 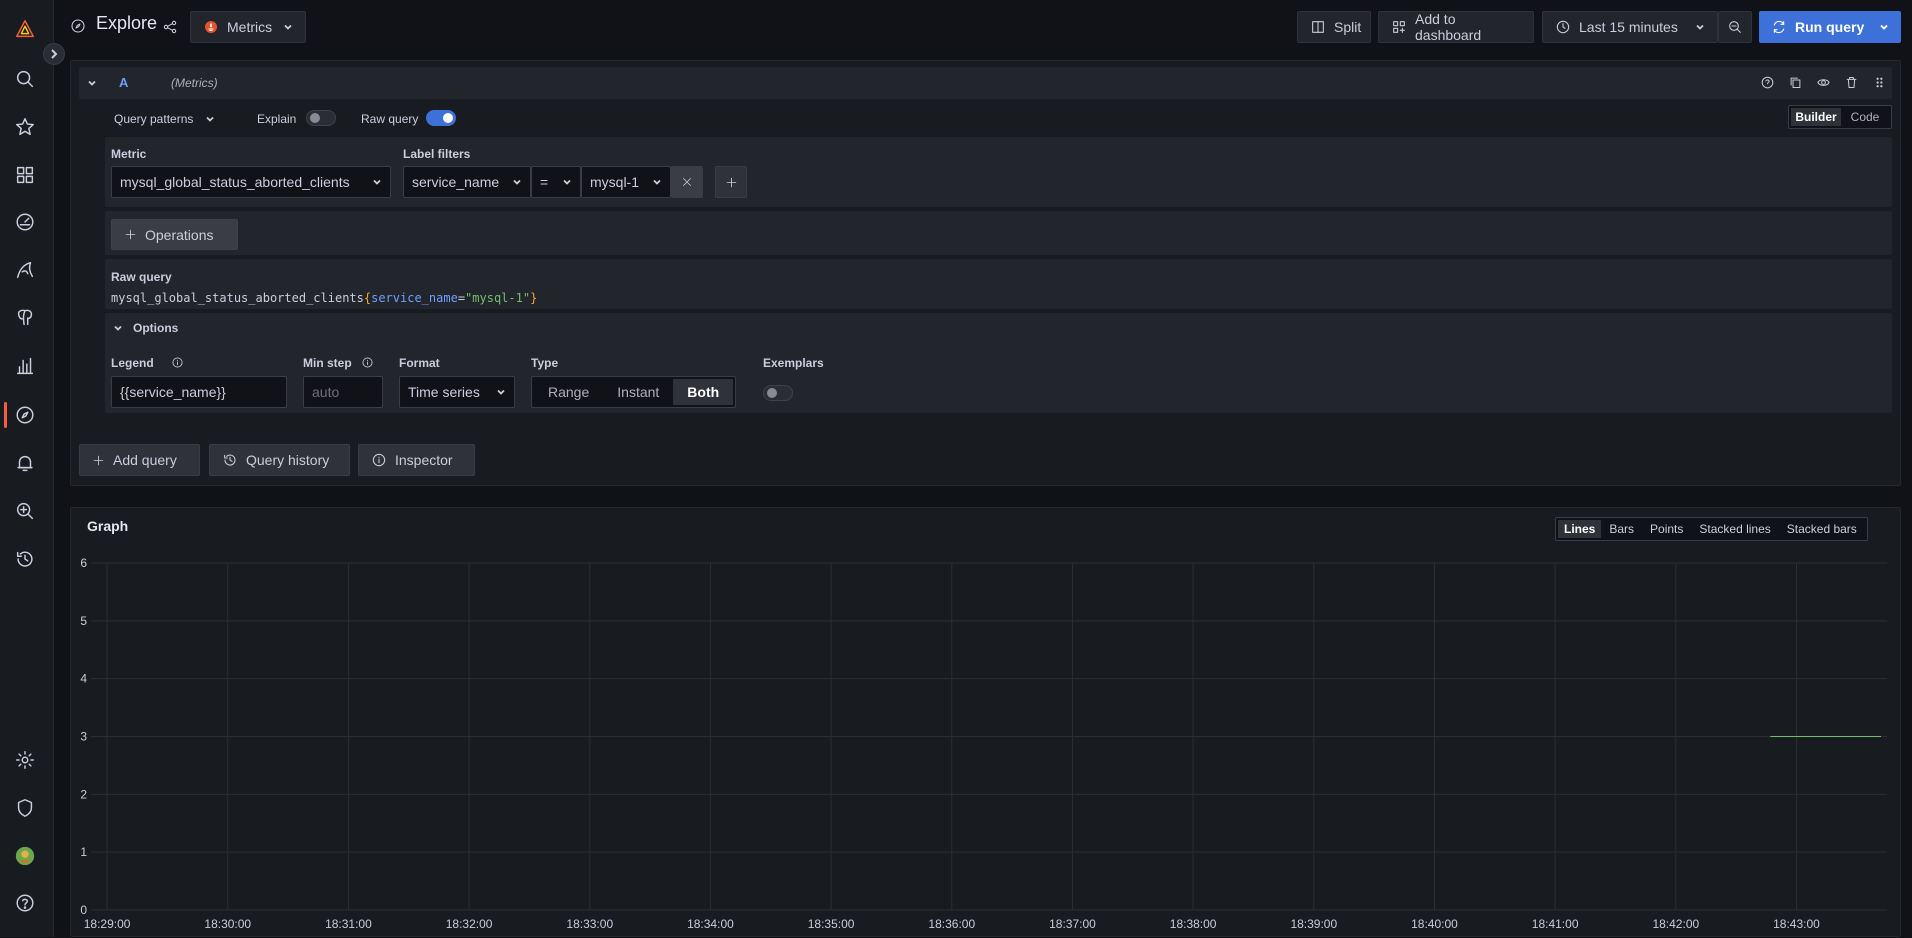 I want to click on split-icon, so click(x=1318, y=27).